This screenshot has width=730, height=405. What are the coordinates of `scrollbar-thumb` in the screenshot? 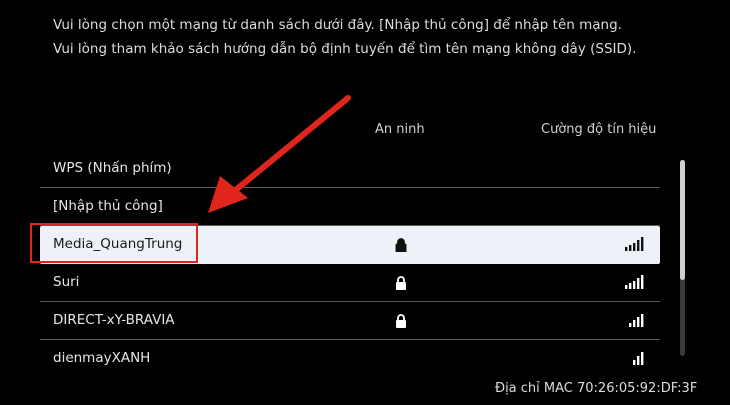 It's located at (682, 220).